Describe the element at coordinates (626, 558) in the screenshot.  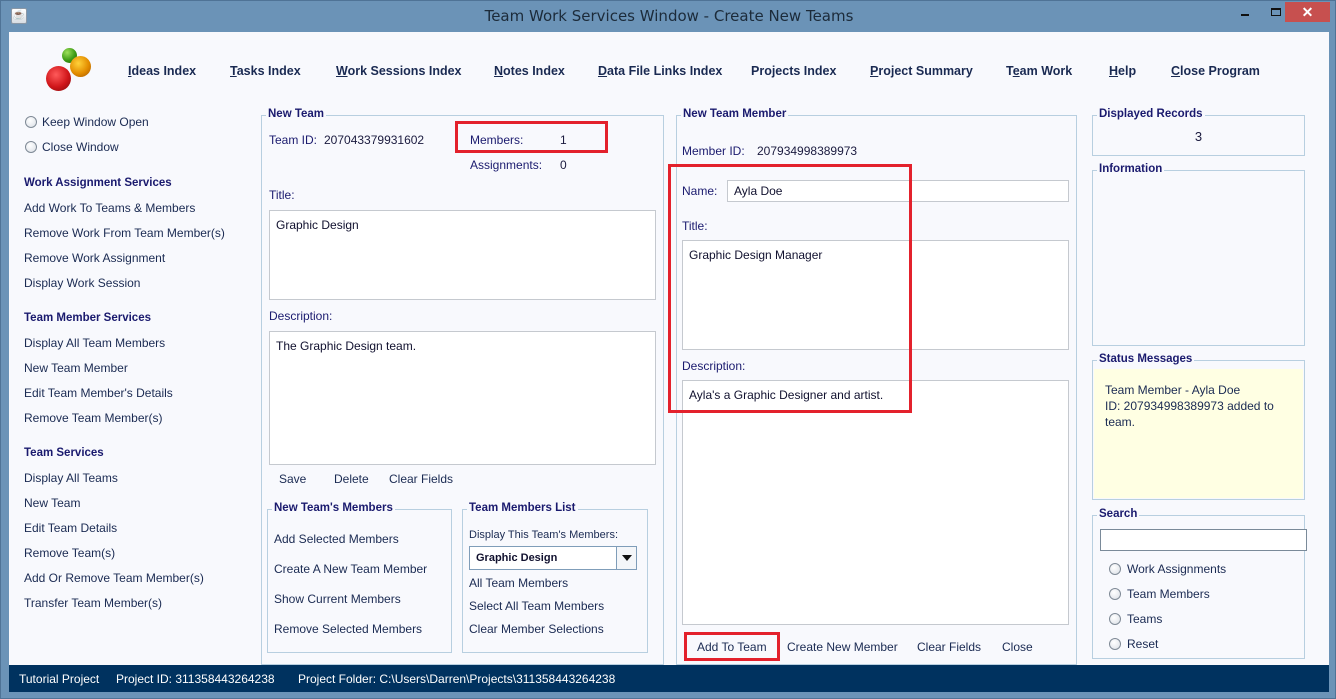
I see `chevron-down-icon` at that location.